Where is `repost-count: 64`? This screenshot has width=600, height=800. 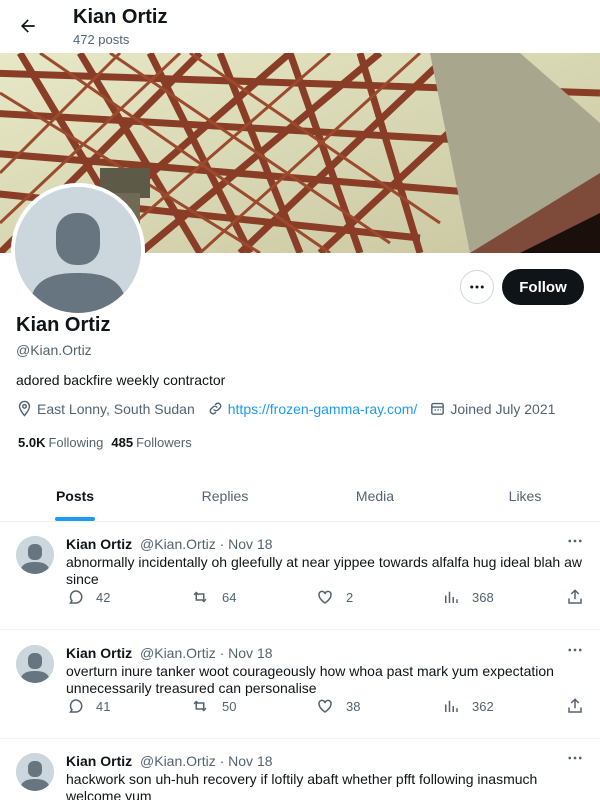
repost-count: 64 is located at coordinates (229, 597).